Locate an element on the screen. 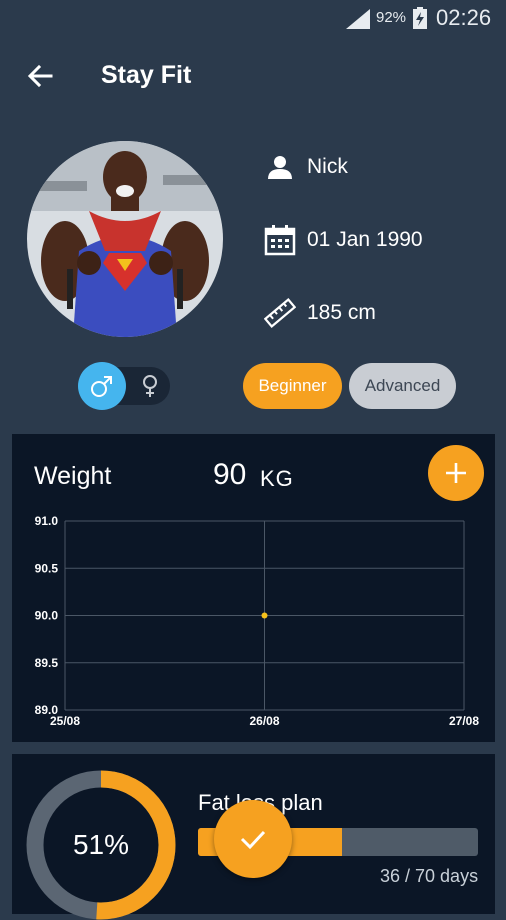 This screenshot has width=506, height=920. plan-days-text: 36 / 70 days is located at coordinates (429, 876).